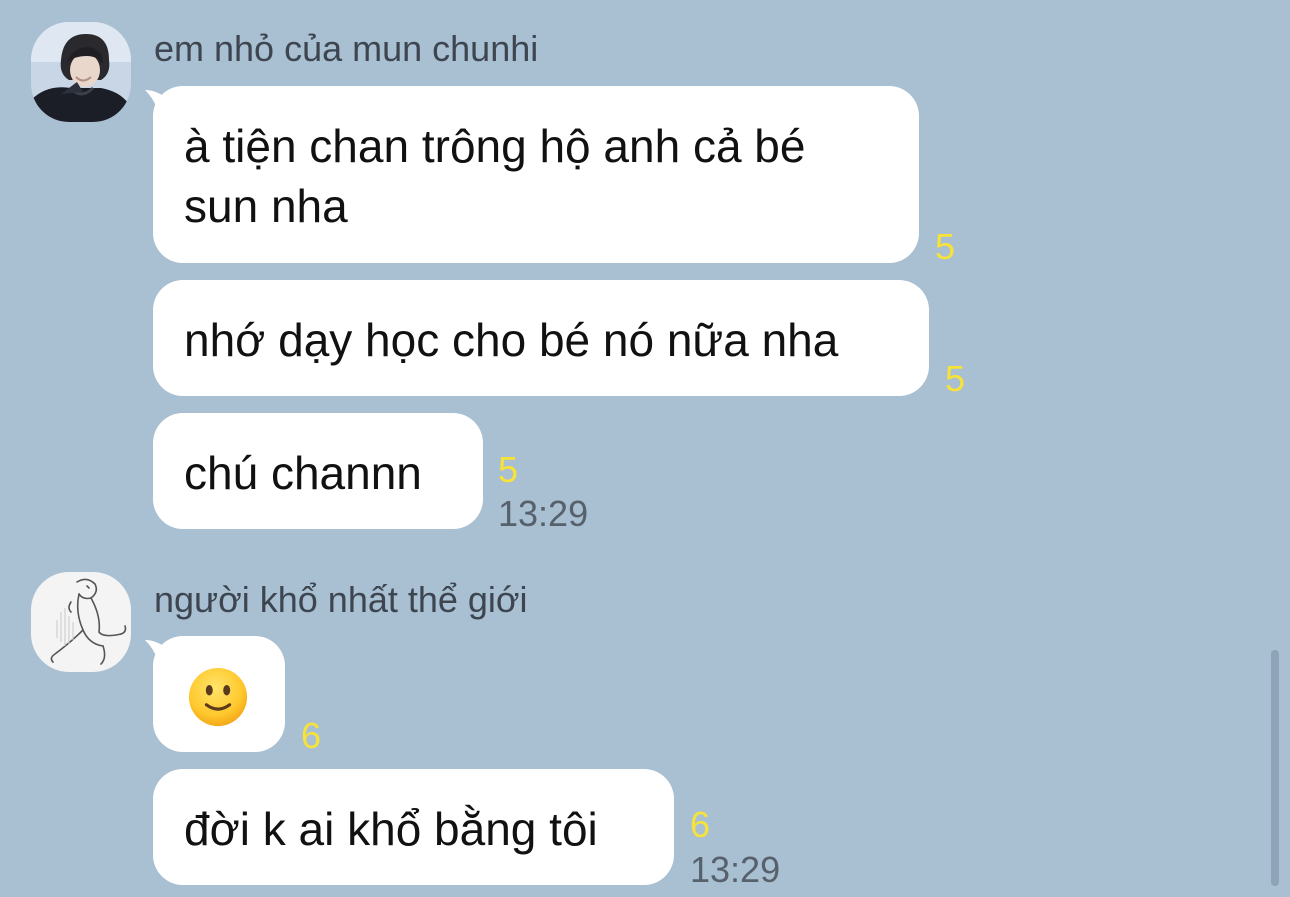  I want to click on message-bubble: đời k ai khổ bằng tôi, so click(413, 827).